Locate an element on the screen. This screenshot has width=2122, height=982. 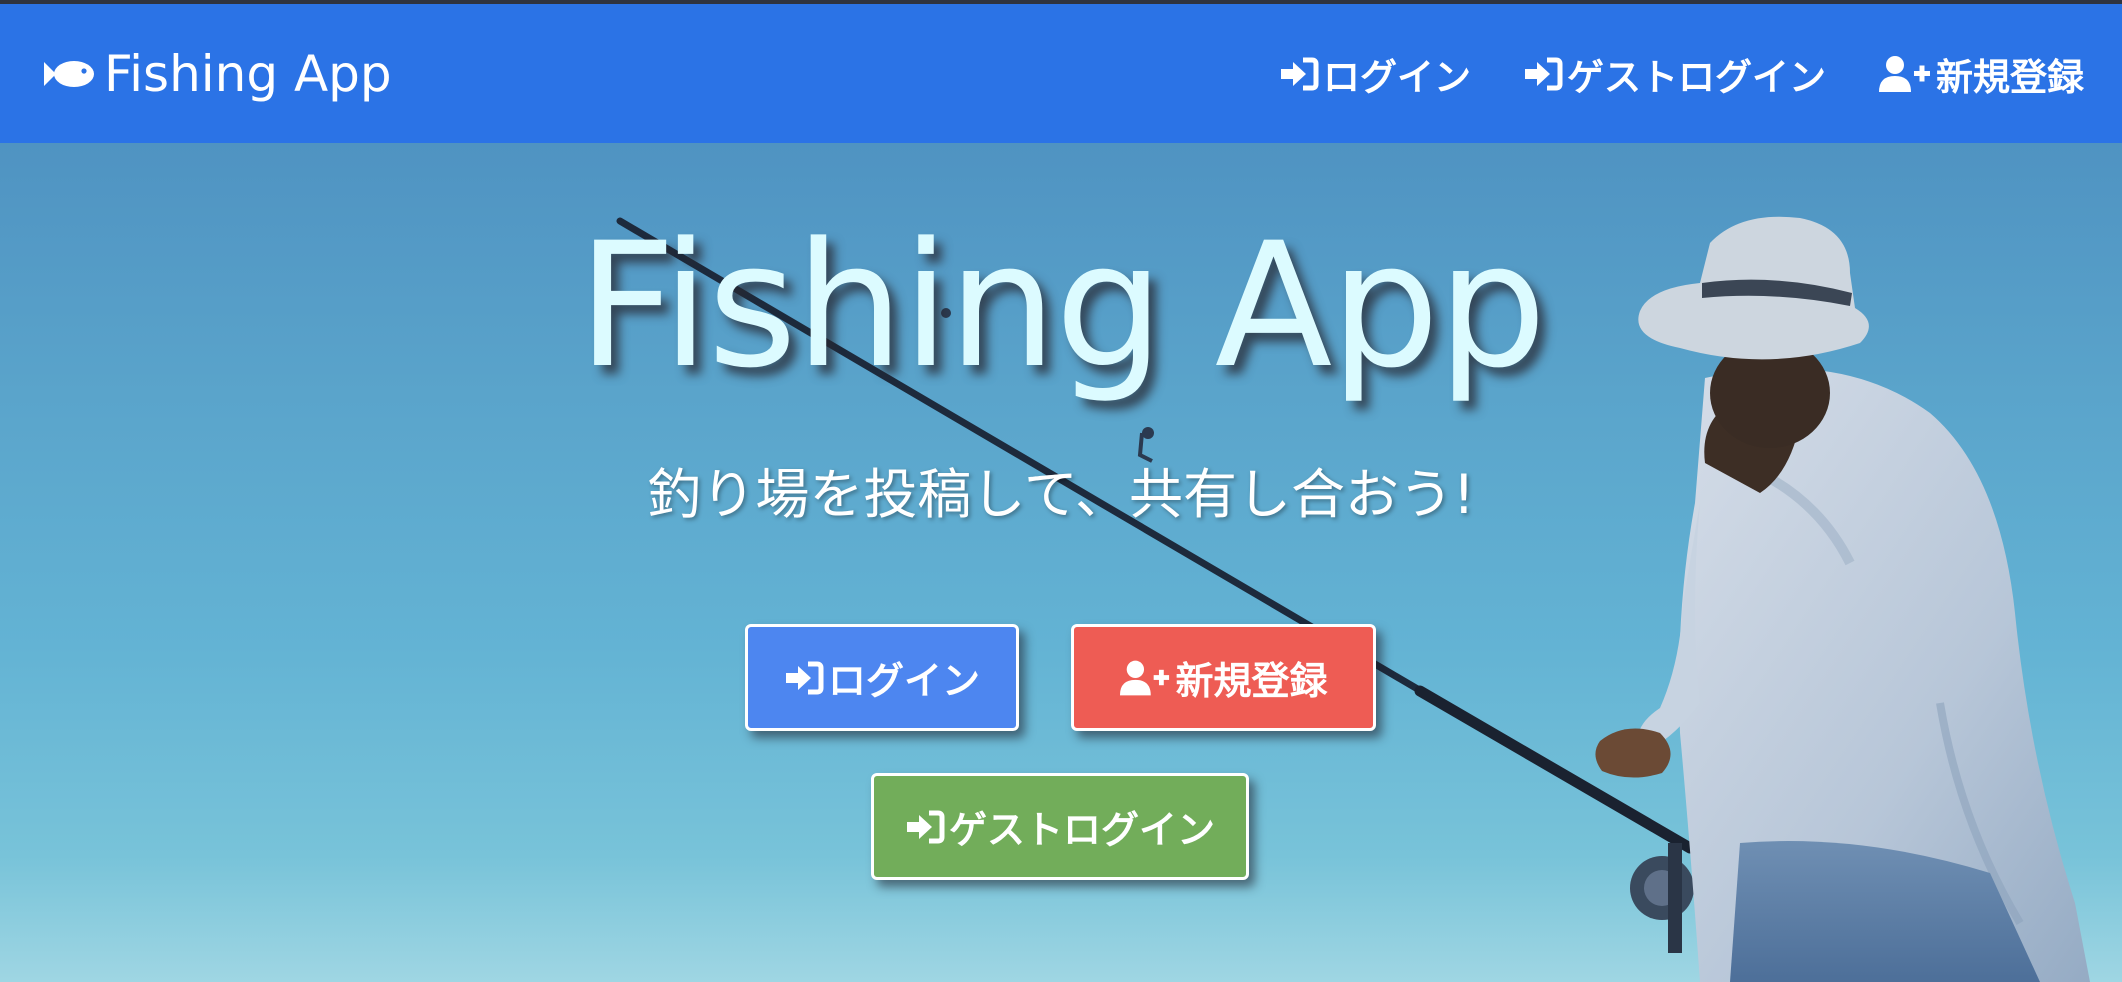
nav-links: ログイン ゲストログイン 新規登録 is located at coordinates (1655, 74).